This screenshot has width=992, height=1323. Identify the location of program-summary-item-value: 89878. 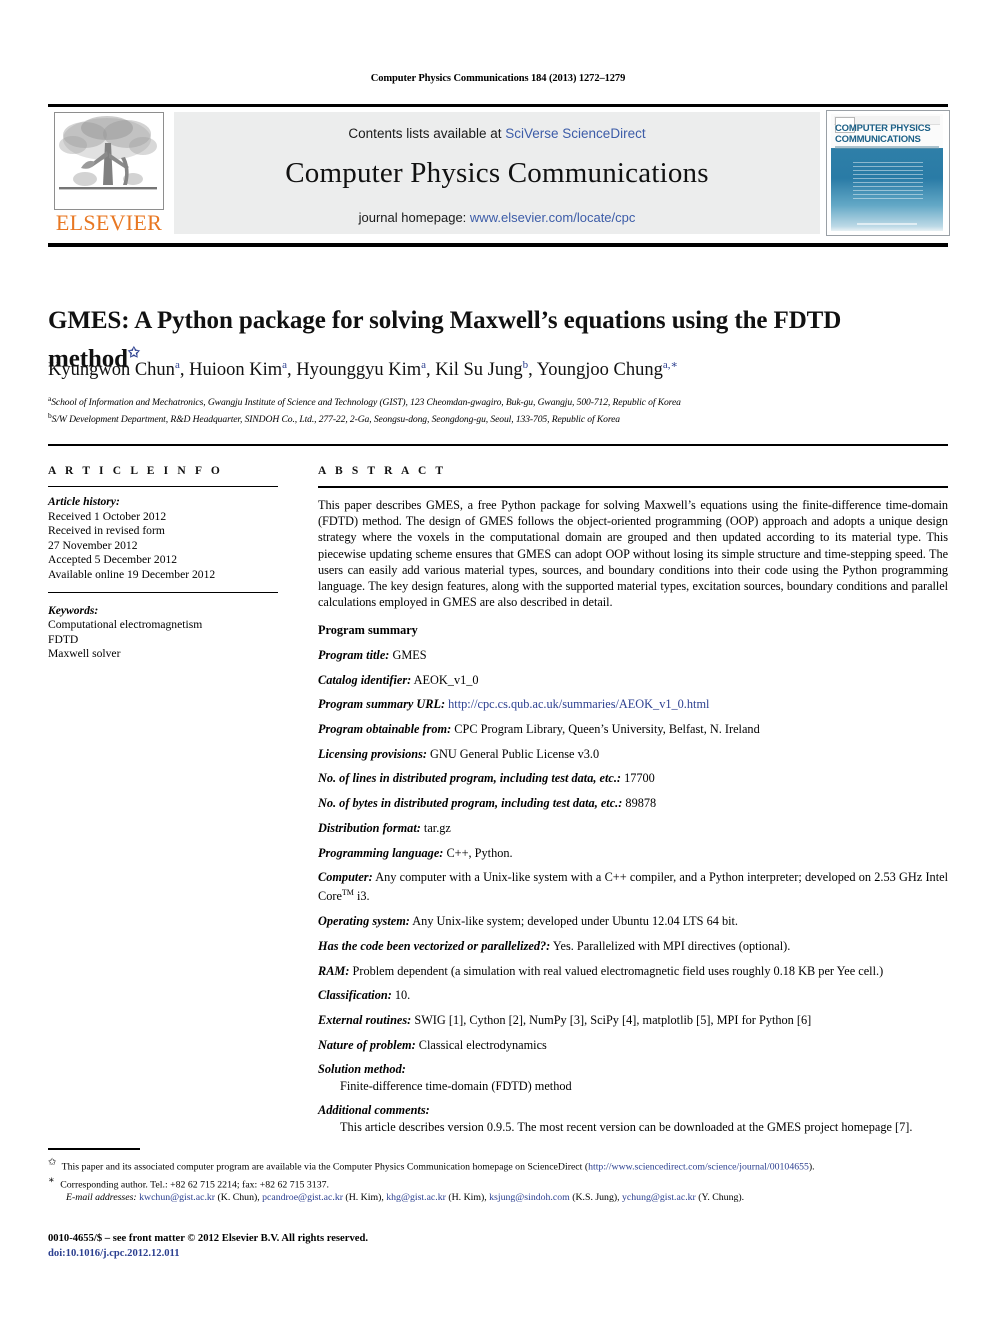
(639, 803).